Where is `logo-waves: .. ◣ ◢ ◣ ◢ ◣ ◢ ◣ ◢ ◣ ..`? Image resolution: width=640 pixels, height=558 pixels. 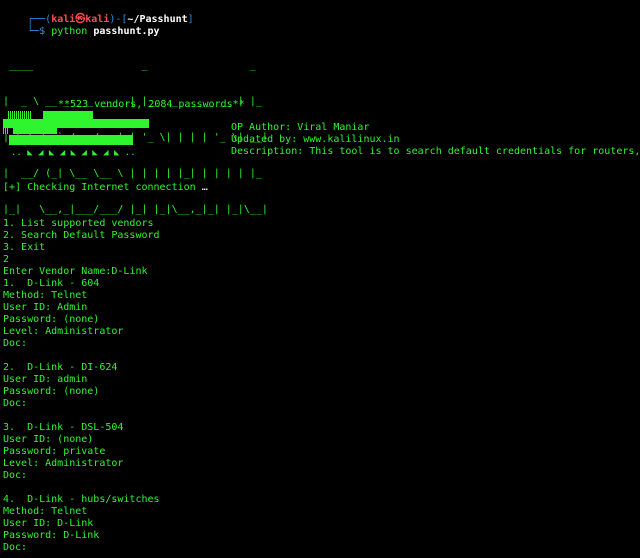
logo-waves: .. ◣ ◢ ◣ ◢ ◣ ◢ ◣ ◢ ◣ .. is located at coordinates (73, 153).